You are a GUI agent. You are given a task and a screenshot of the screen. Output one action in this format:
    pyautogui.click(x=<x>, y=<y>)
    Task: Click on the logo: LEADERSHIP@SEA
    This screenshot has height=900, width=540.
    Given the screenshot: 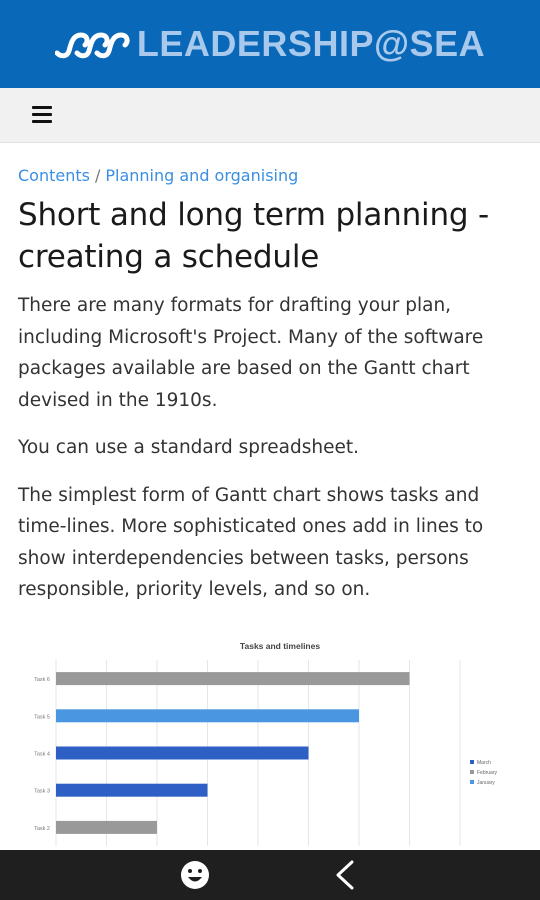 What is the action you would take?
    pyautogui.click(x=270, y=44)
    